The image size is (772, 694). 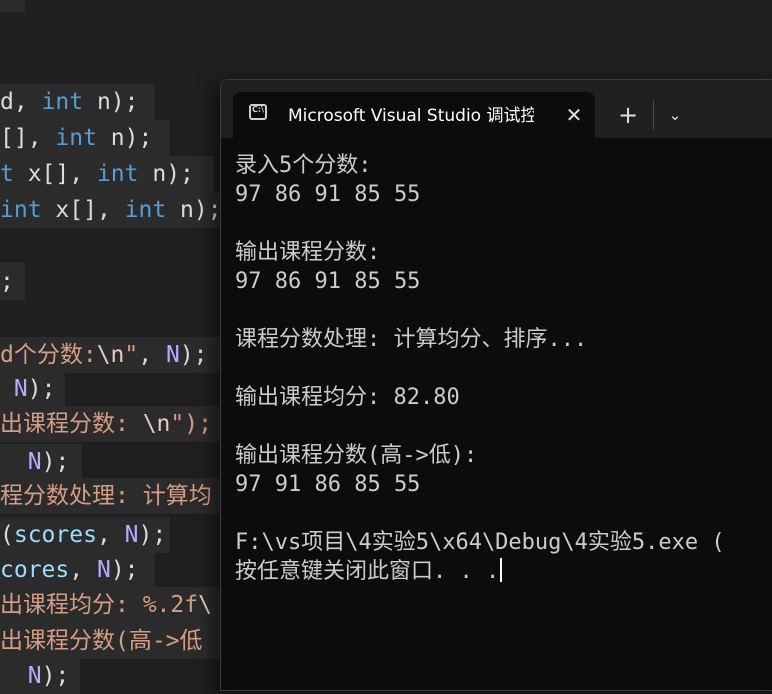 What do you see at coordinates (111, 641) in the screenshot?
I see `code-line: 出课程分数(高->低` at bounding box center [111, 641].